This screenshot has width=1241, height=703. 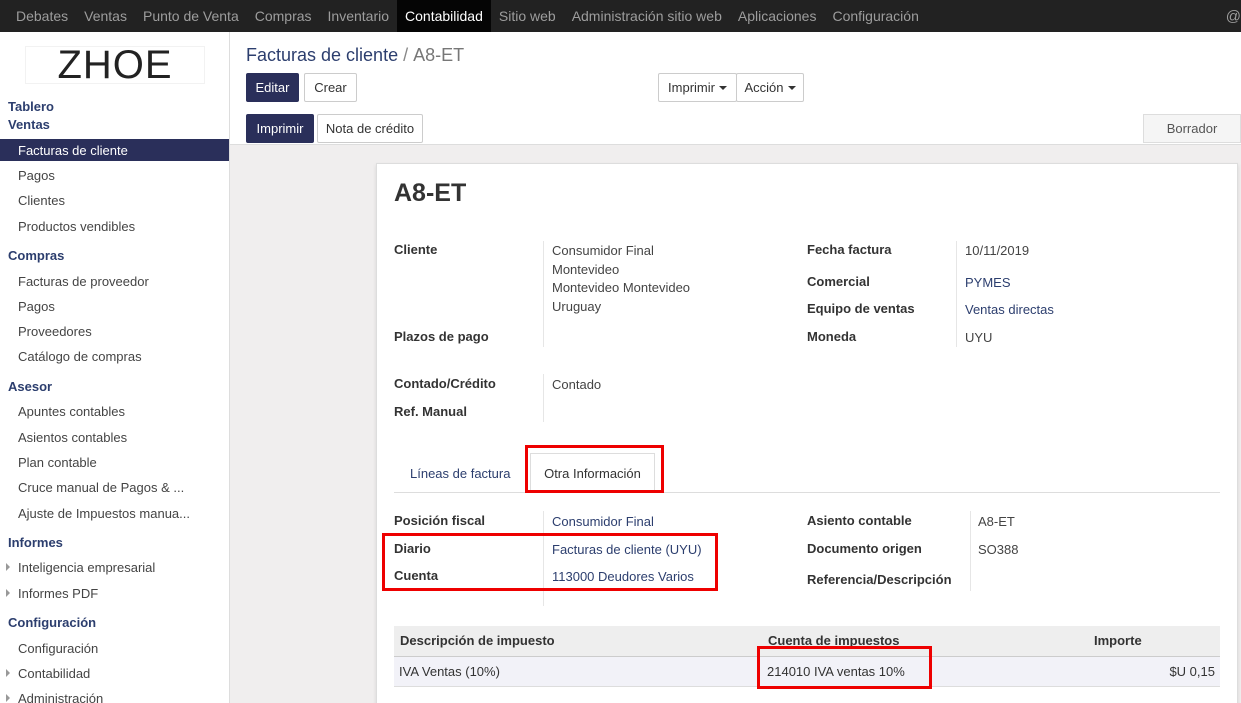 What do you see at coordinates (460, 473) in the screenshot?
I see `tab-lineas-factura: Líneas de factura` at bounding box center [460, 473].